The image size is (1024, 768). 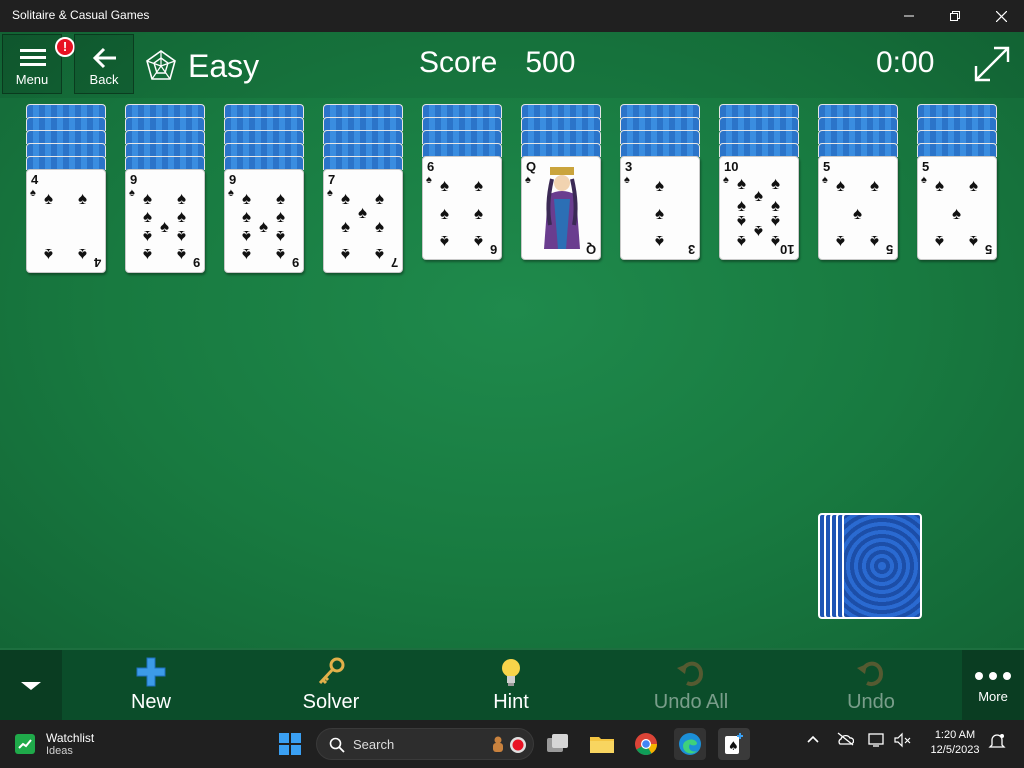 What do you see at coordinates (845, 740) in the screenshot?
I see `onedrive-tray-icon` at bounding box center [845, 740].